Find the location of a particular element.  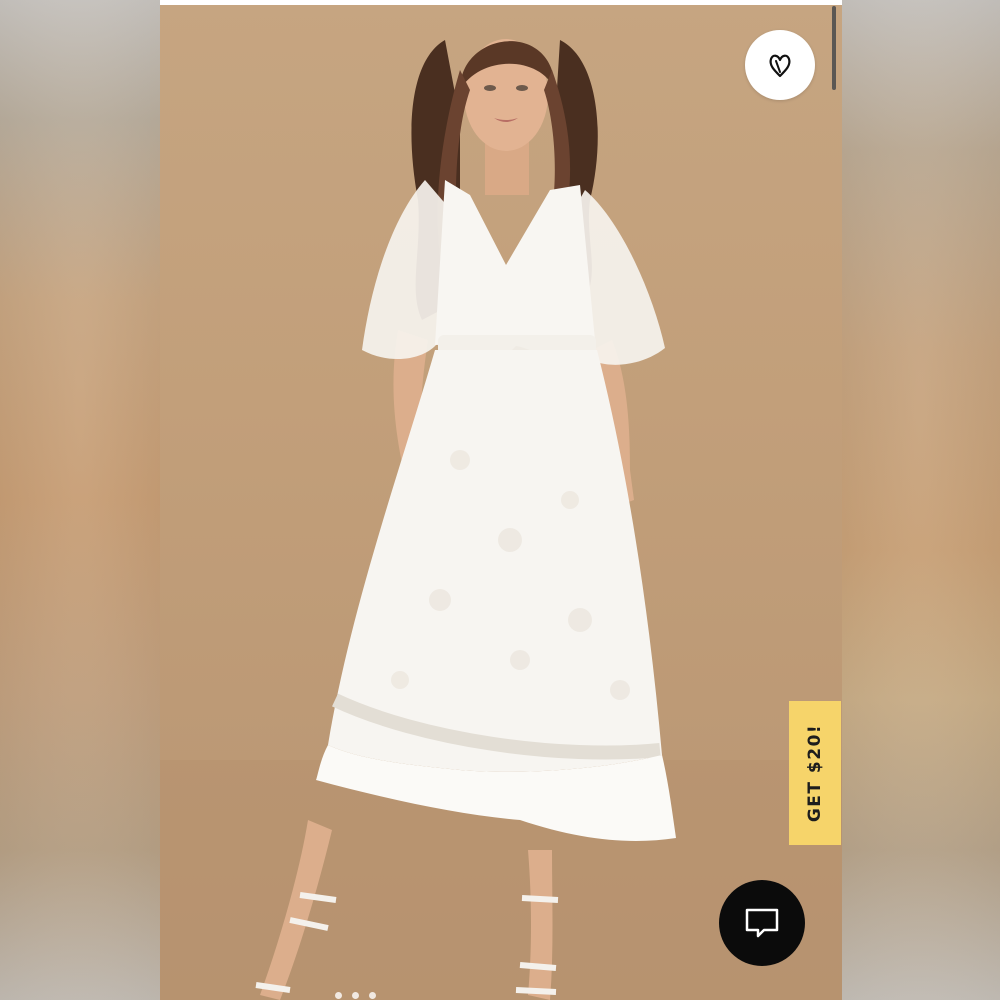

promo-tab: GET $20! is located at coordinates (815, 773).